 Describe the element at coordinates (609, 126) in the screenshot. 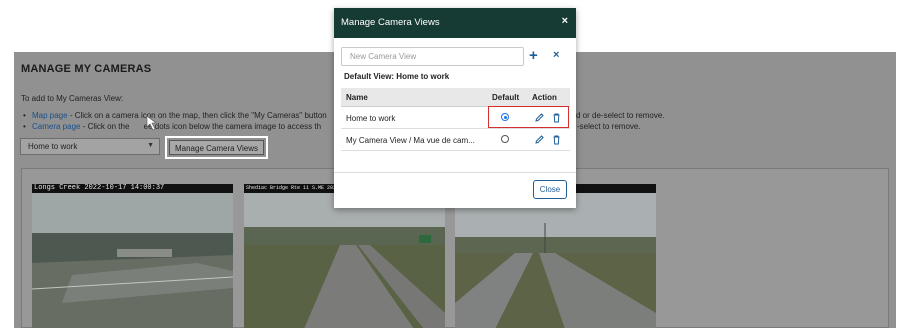

I see `instruction-fragment: -select to remove.` at that location.